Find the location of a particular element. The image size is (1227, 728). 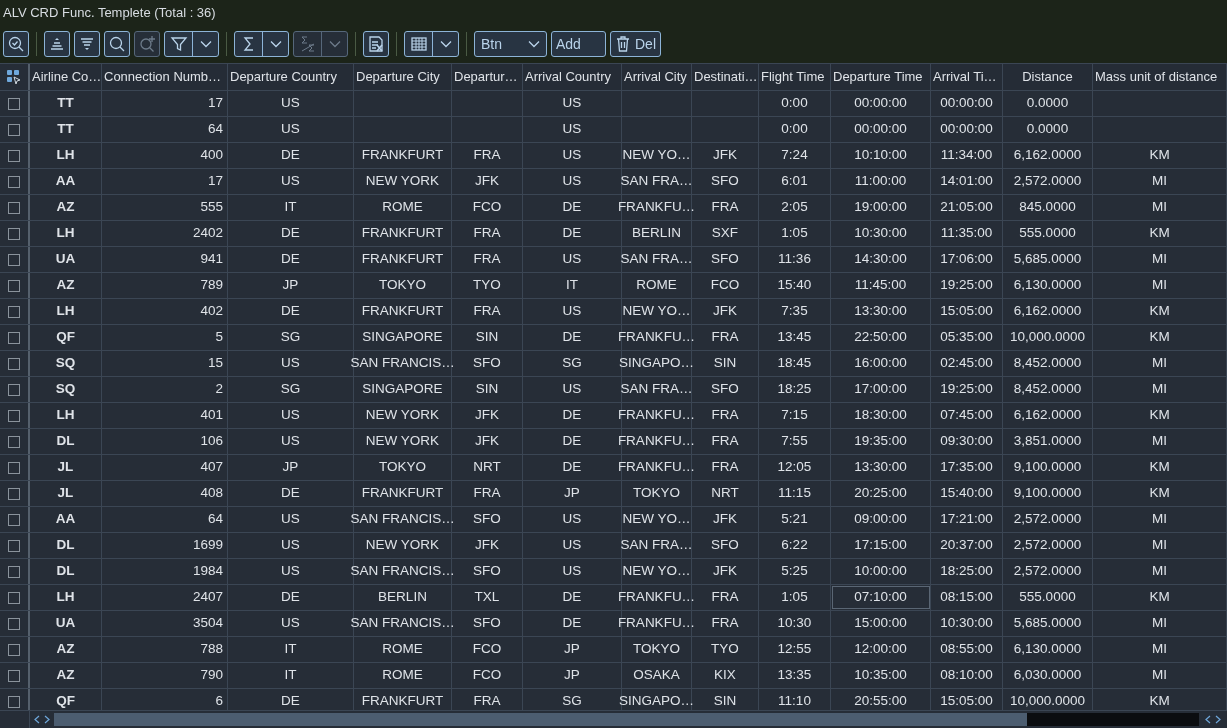

column-header: Departure Country is located at coordinates (291, 77).